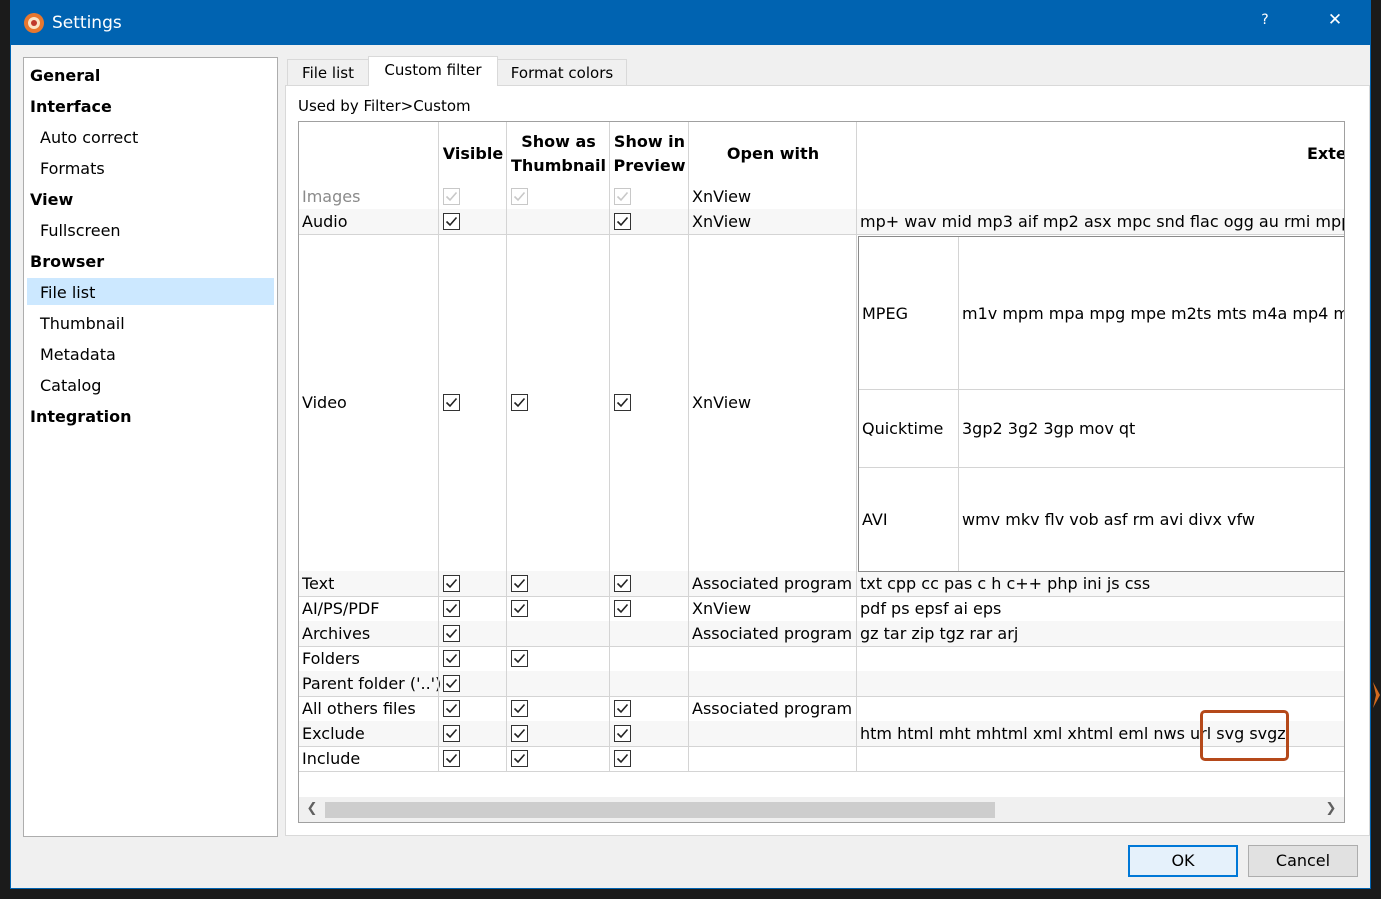 This screenshot has height=899, width=1381. What do you see at coordinates (1102, 634) in the screenshot?
I see `extensions-cell: gz tar zip tgz rar arj` at bounding box center [1102, 634].